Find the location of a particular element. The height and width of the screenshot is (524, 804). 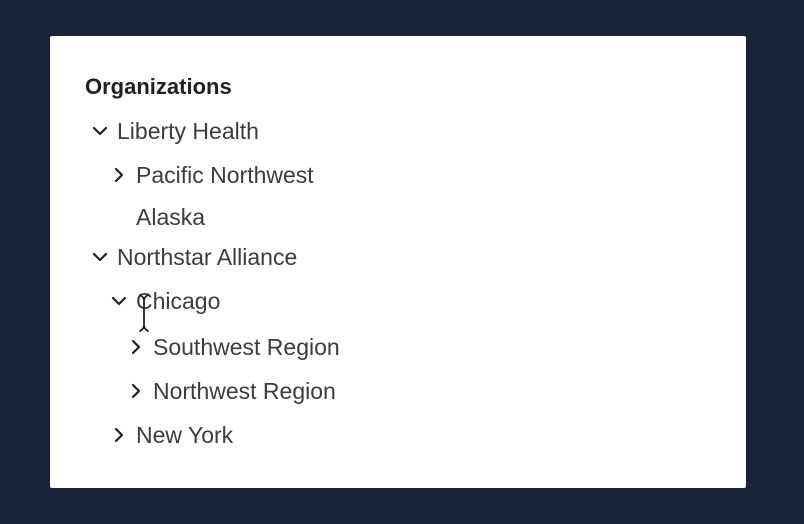

tree-node-pacific-northwest: Pacific Northwest is located at coordinates (212, 175).